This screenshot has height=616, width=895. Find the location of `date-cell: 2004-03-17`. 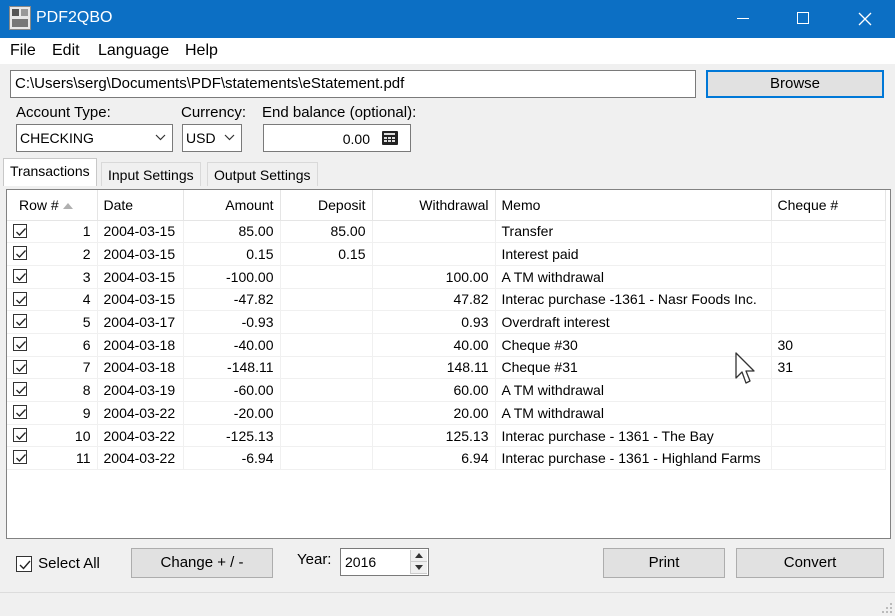

date-cell: 2004-03-17 is located at coordinates (140, 322).